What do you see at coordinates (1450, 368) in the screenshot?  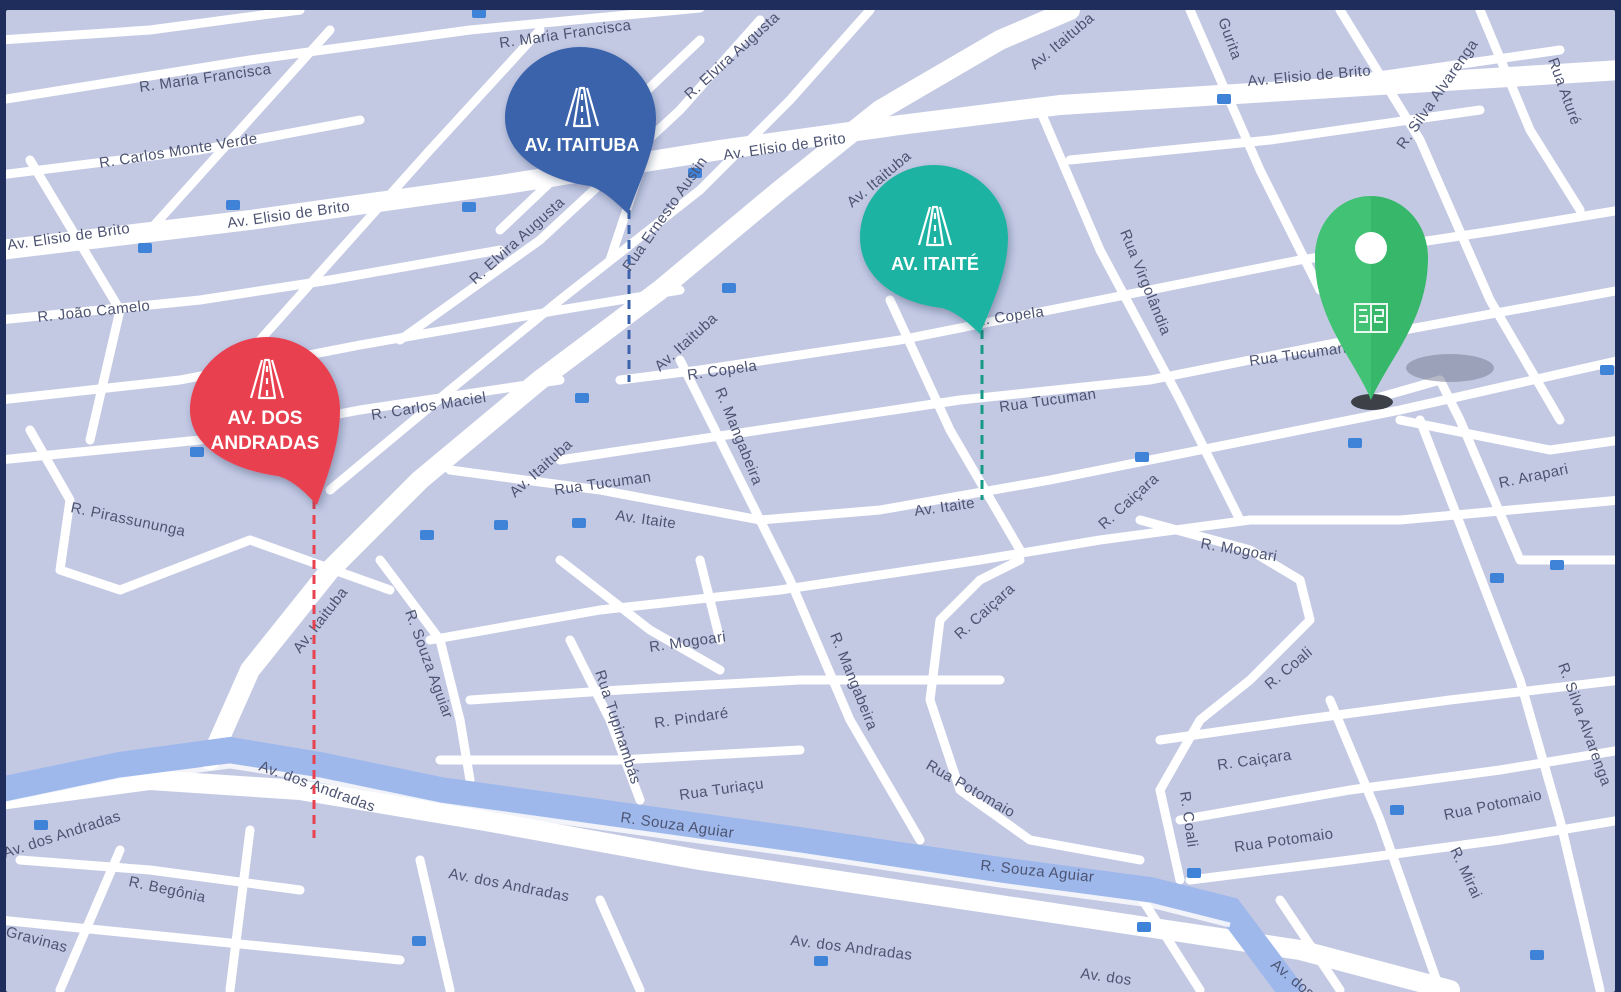 I see `location-pin-shadow` at bounding box center [1450, 368].